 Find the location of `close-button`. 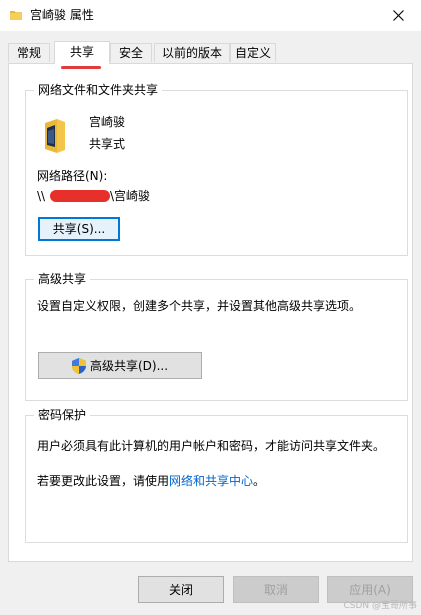

close-button is located at coordinates (398, 15).